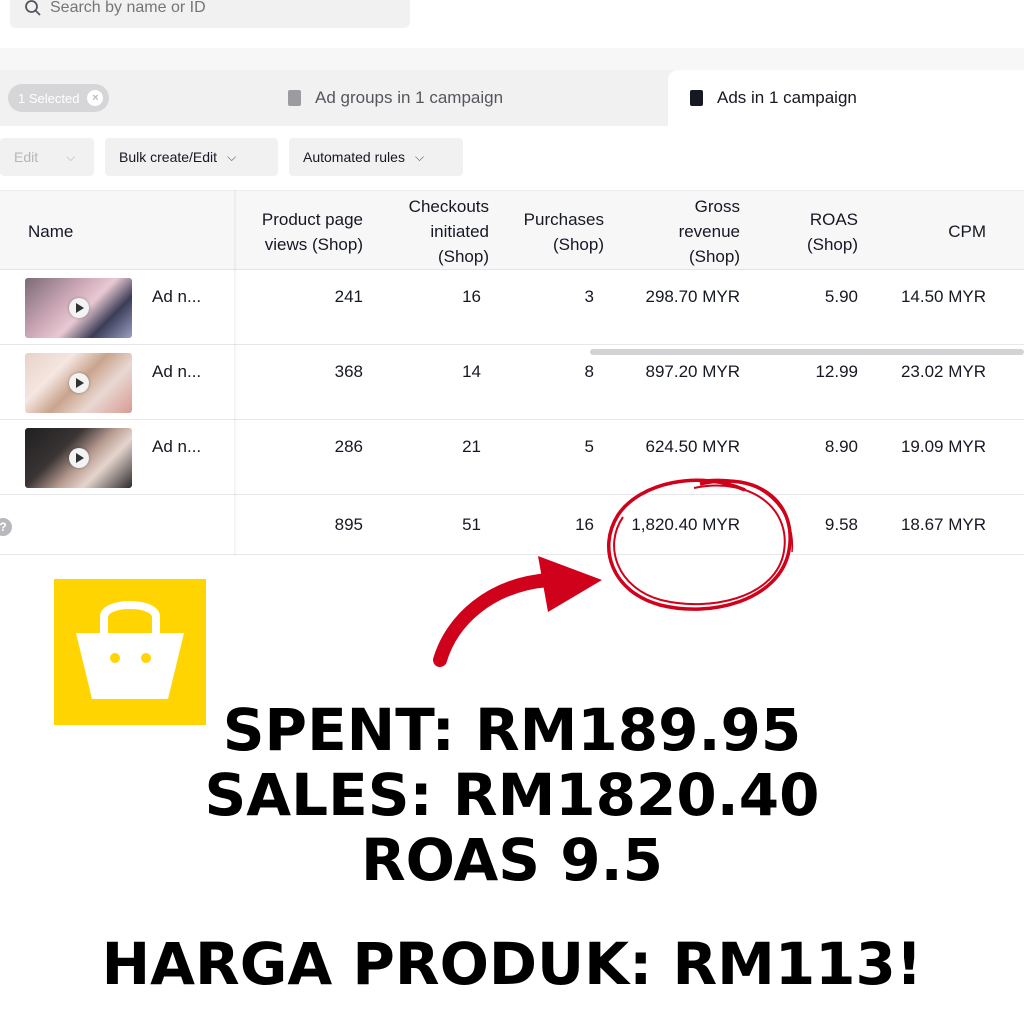  I want to click on sales-text: SALES: RM1820.40, so click(512, 795).